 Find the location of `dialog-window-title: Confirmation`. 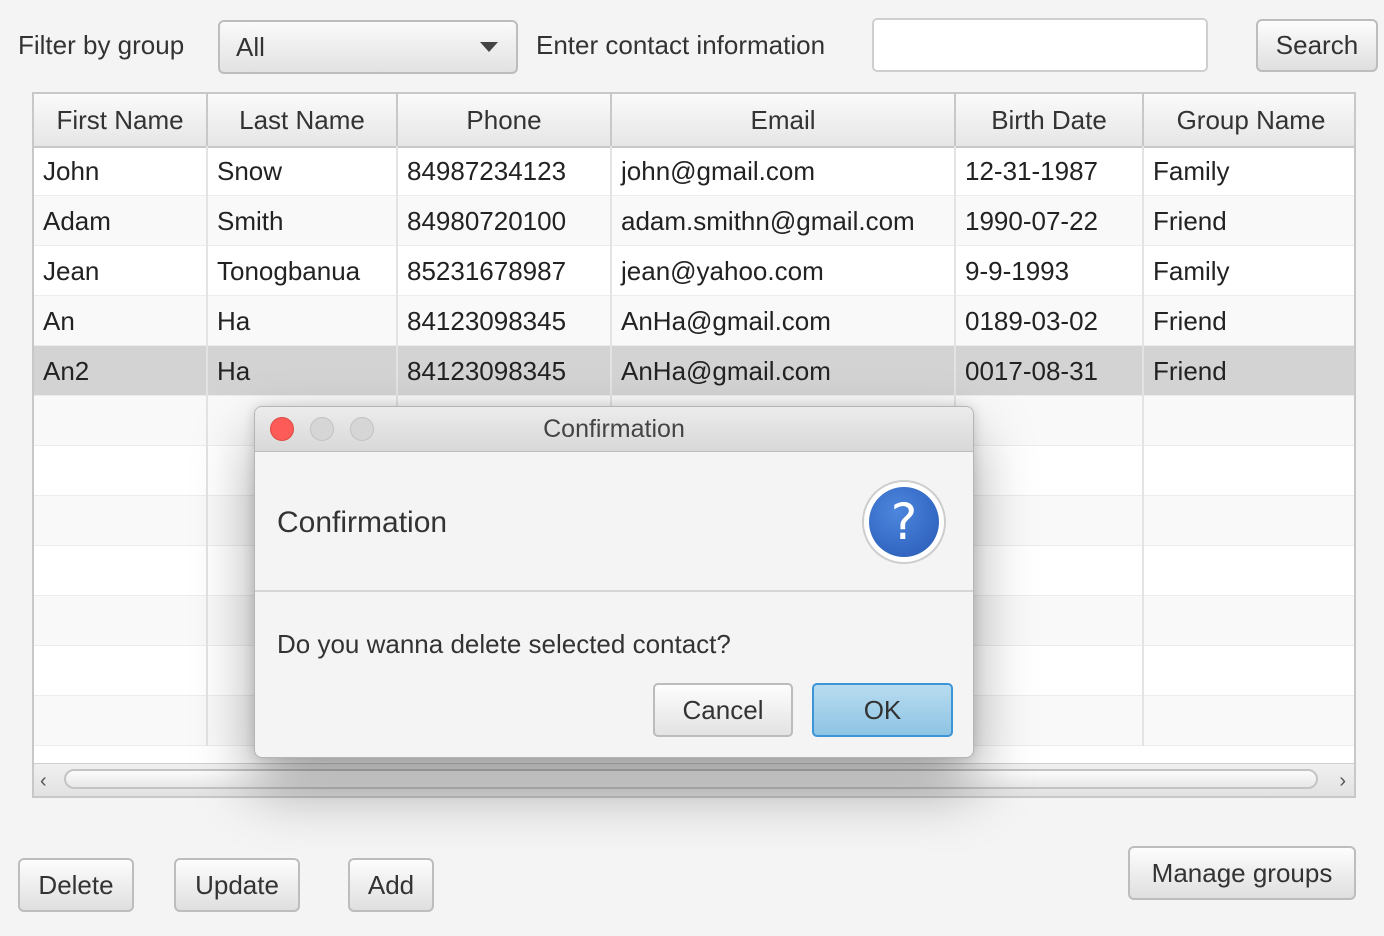

dialog-window-title: Confirmation is located at coordinates (614, 429).